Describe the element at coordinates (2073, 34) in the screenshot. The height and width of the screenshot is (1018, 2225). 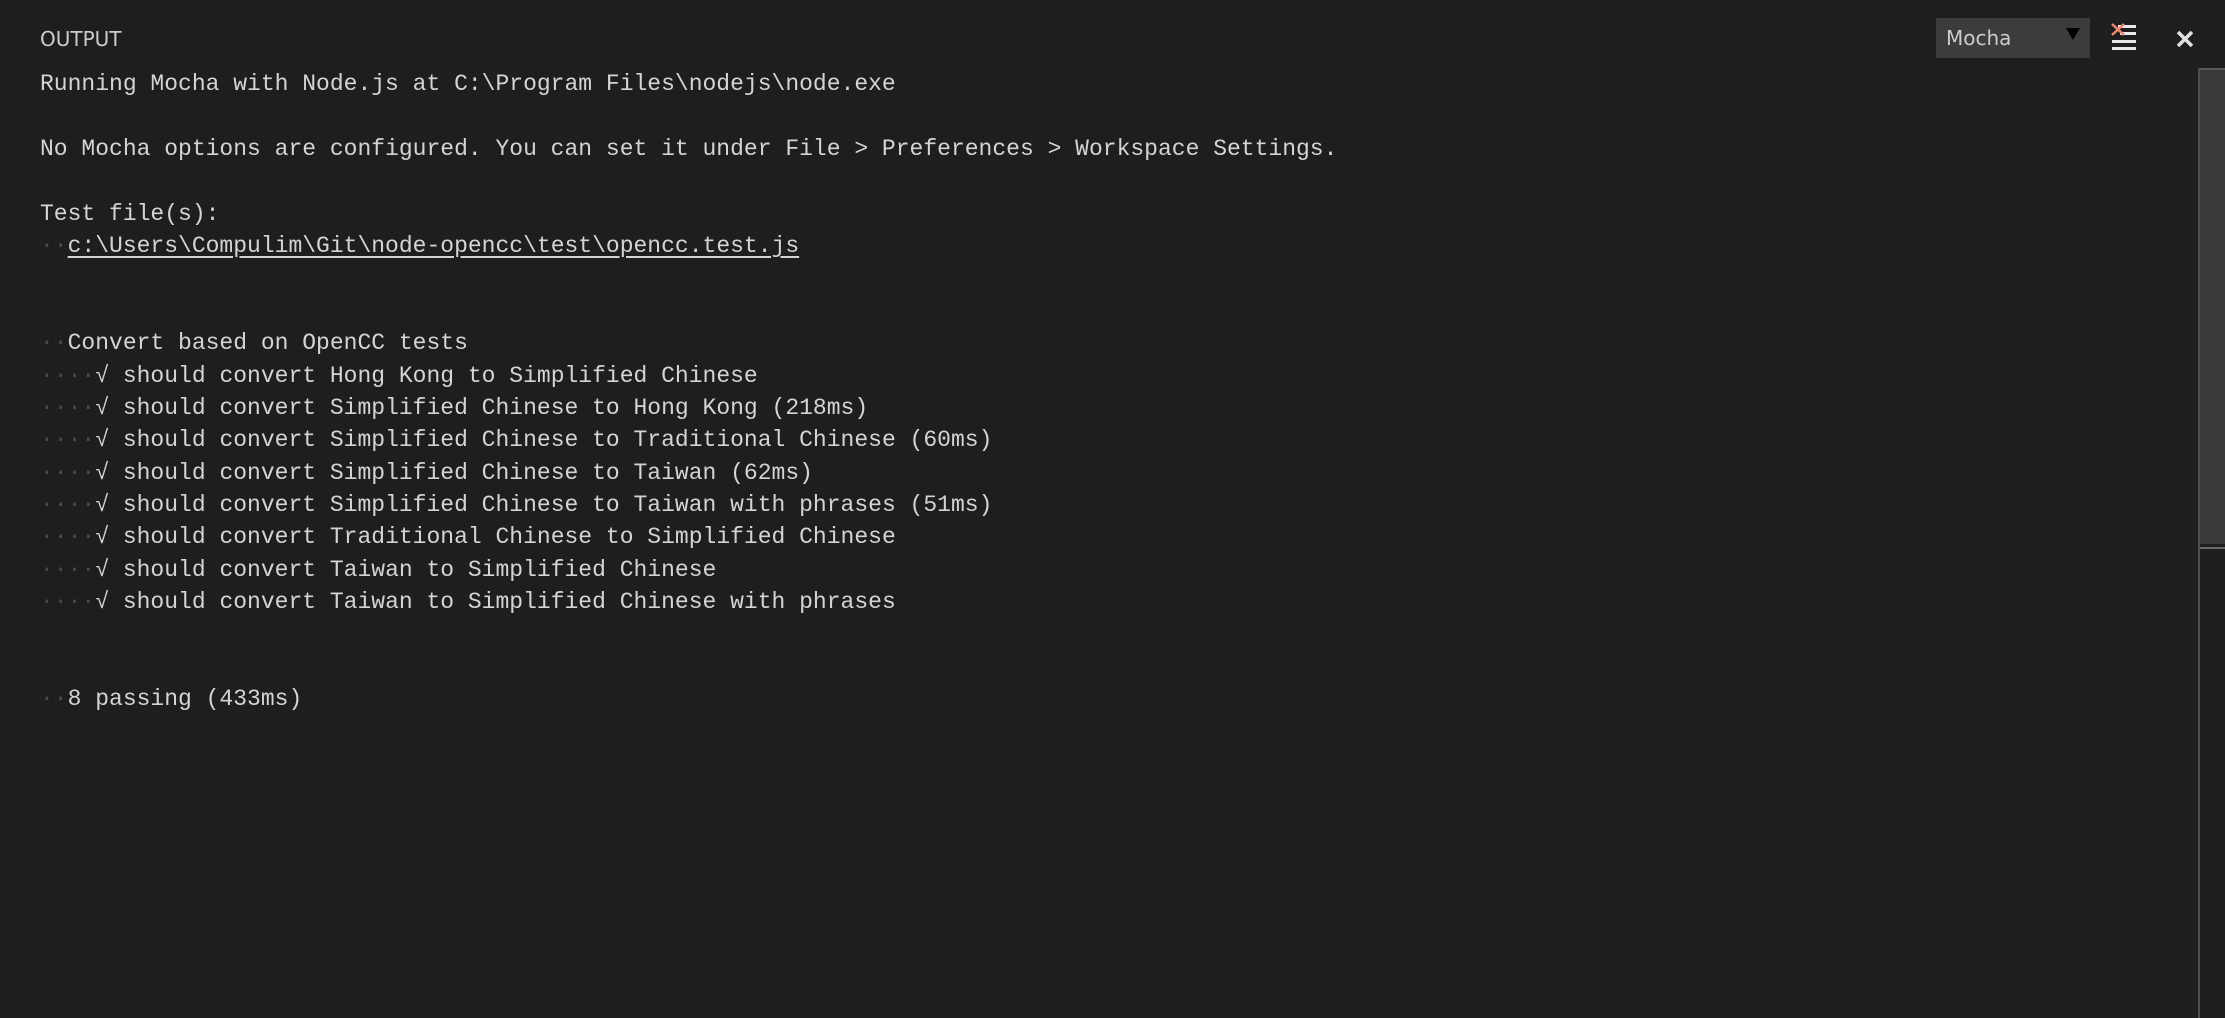
I see `dropdown-caret-icon` at that location.